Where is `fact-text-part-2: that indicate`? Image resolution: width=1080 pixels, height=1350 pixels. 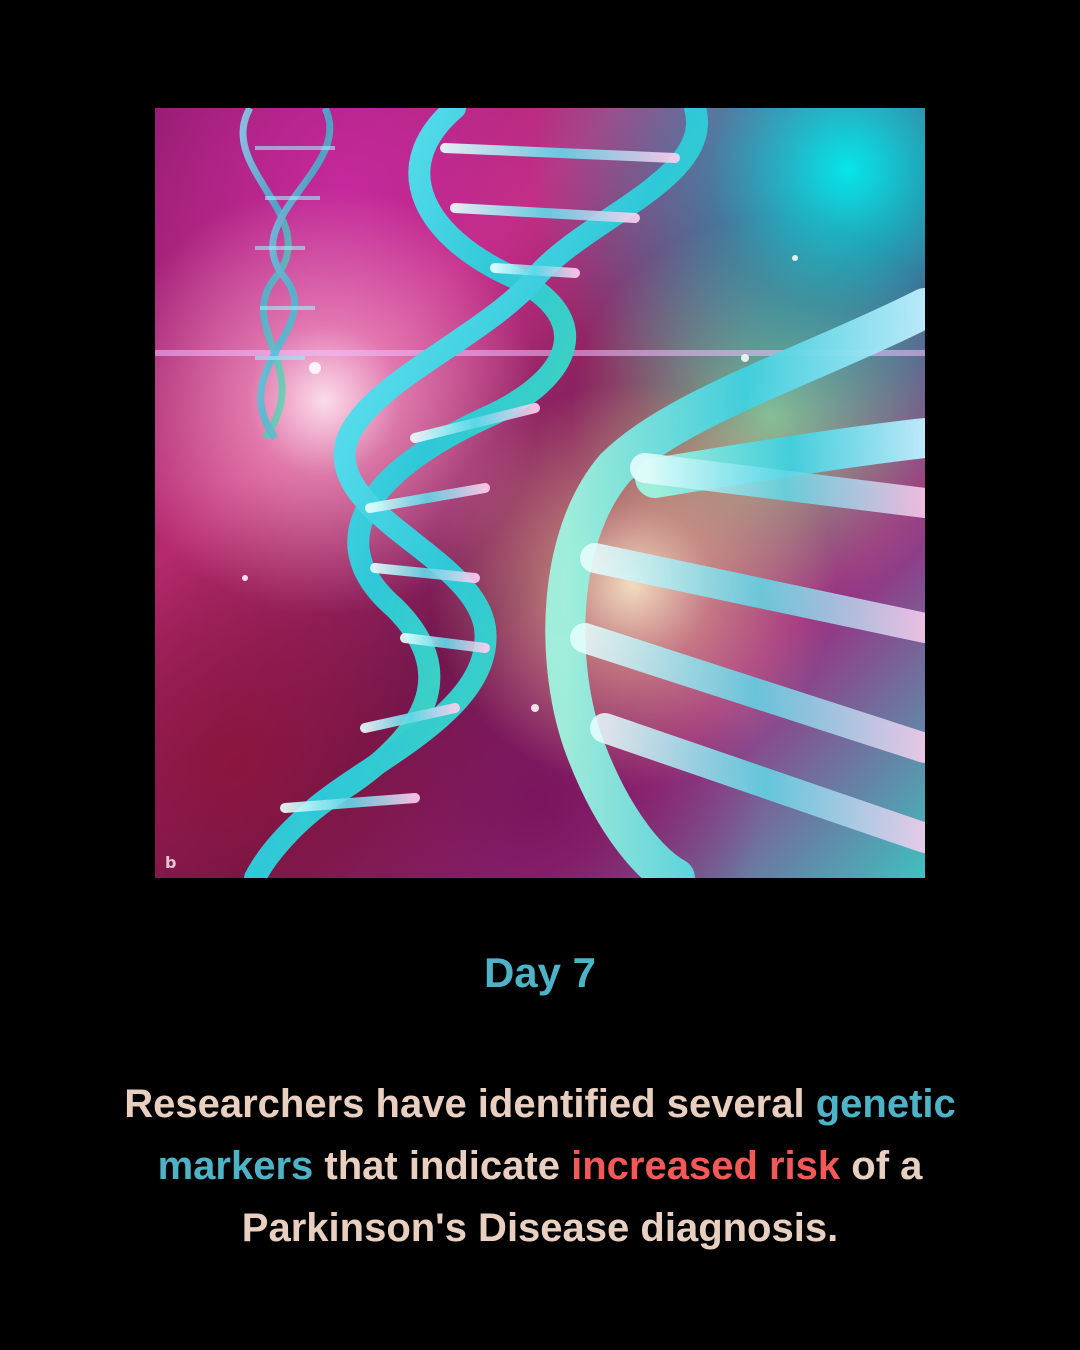
fact-text-part-2: that indicate is located at coordinates (442, 1166).